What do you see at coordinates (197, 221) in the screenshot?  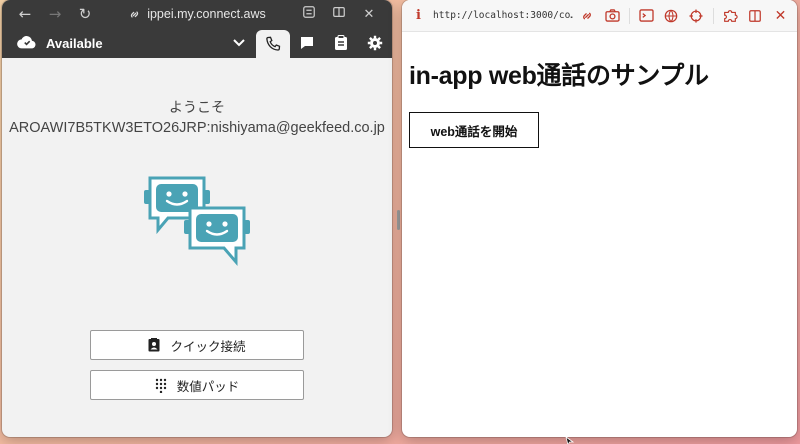 I see `chatbot-illustration-icon` at bounding box center [197, 221].